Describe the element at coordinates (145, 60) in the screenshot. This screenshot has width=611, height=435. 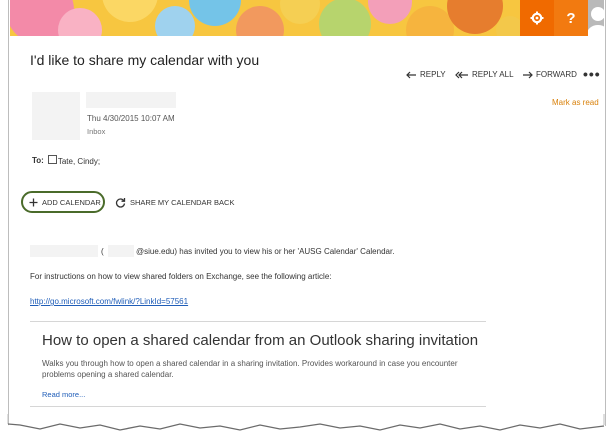
I see `email-subject: I'd like to share my calendar with you` at that location.